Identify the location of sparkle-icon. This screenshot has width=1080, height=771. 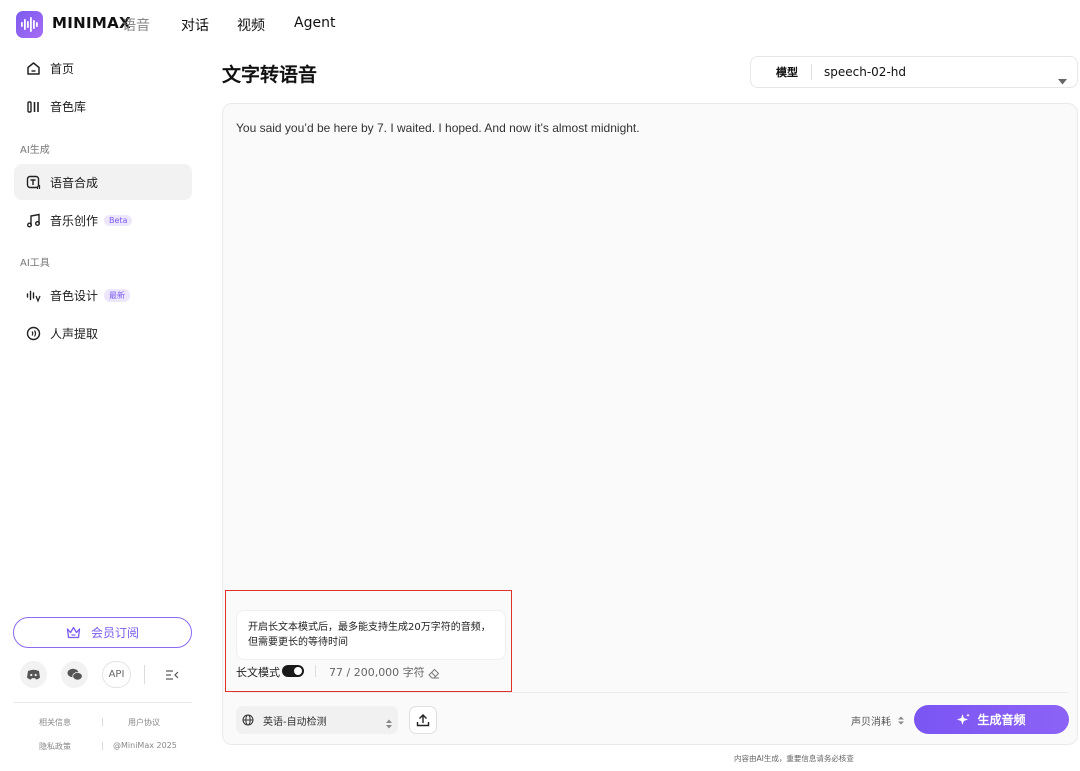
(963, 719).